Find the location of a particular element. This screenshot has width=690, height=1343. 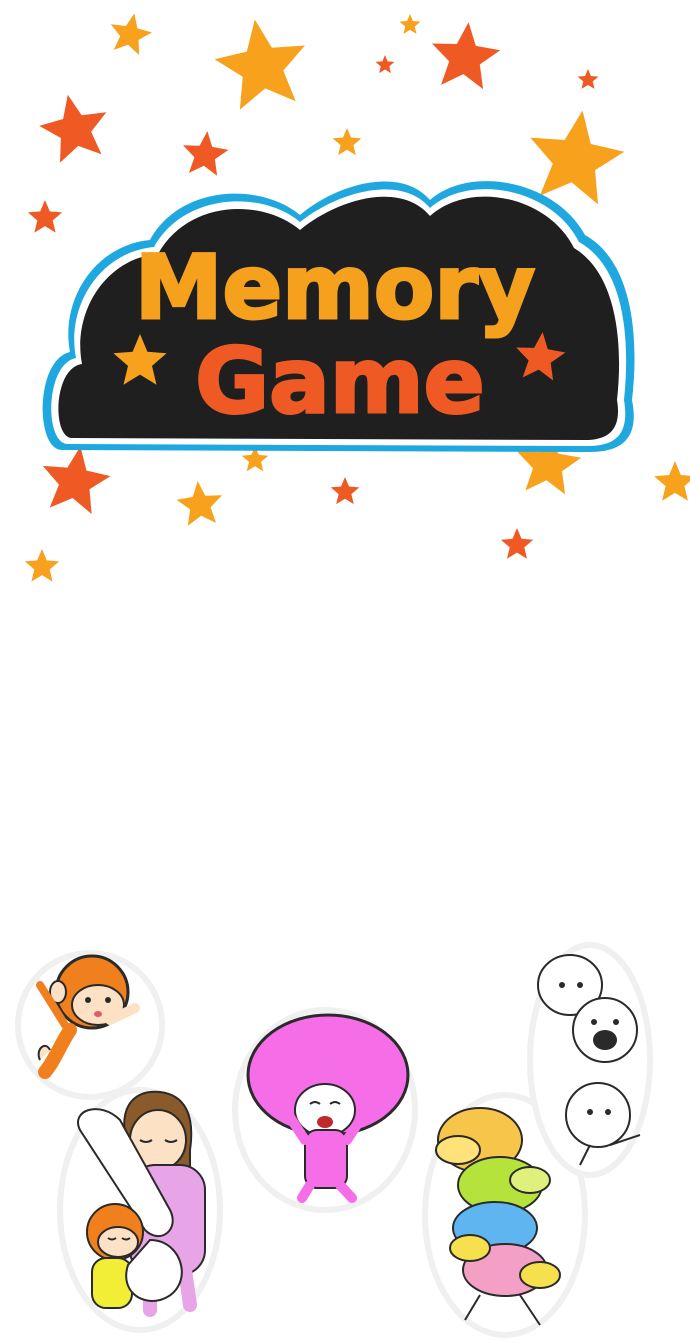

ghost-stack-icon is located at coordinates (590, 1060).